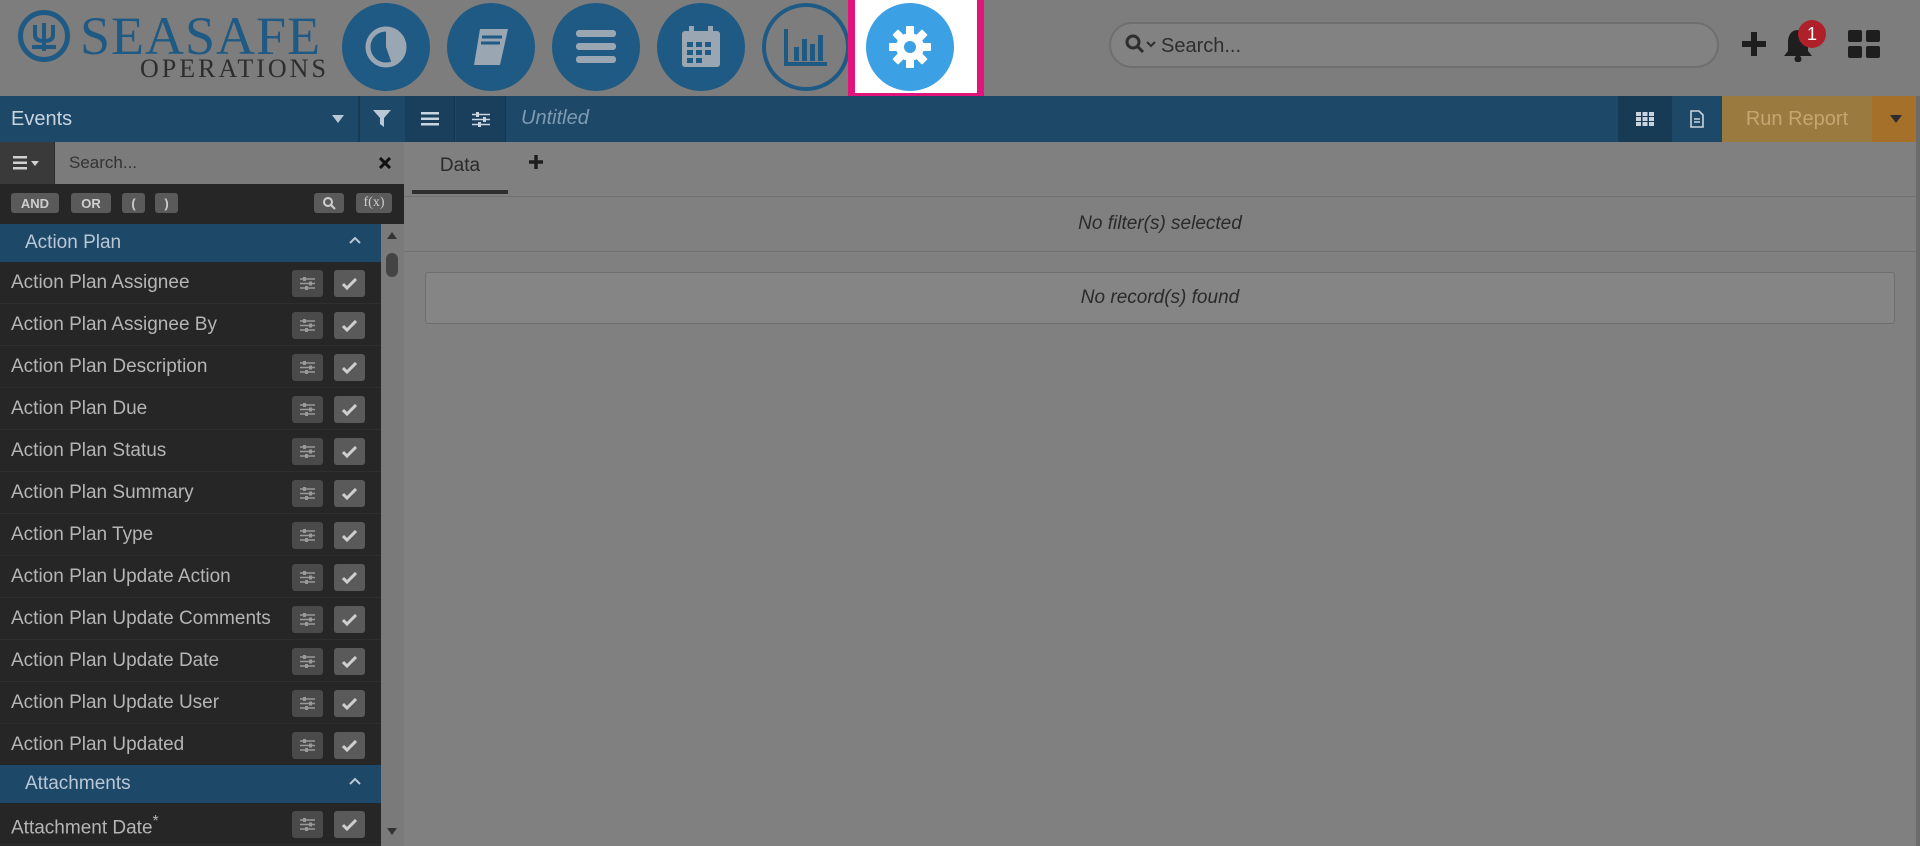 This screenshot has height=846, width=1920. Describe the element at coordinates (1797, 119) in the screenshot. I see `run-report-button: Run Report` at that location.